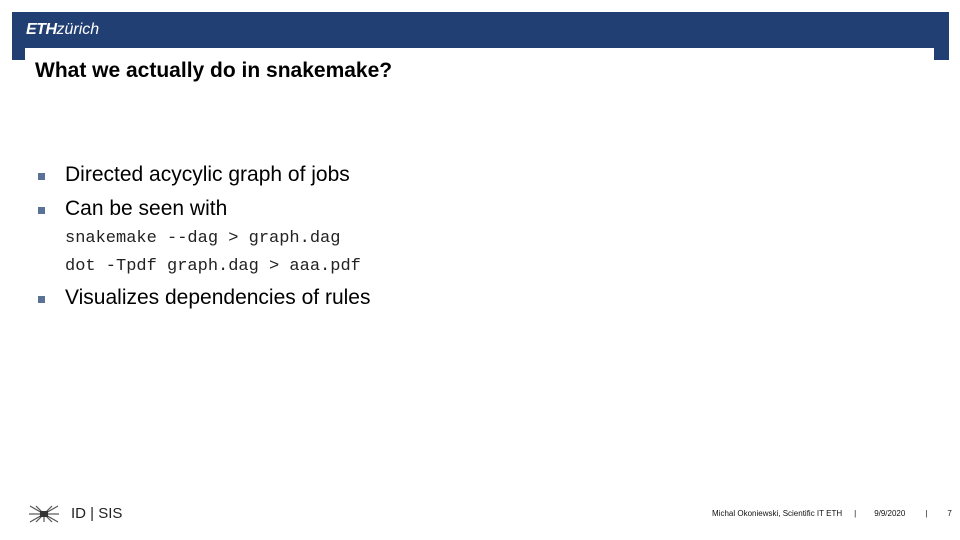 The height and width of the screenshot is (540, 960). I want to click on bullet-text: Directed acycylic graph of jobs, so click(207, 174).